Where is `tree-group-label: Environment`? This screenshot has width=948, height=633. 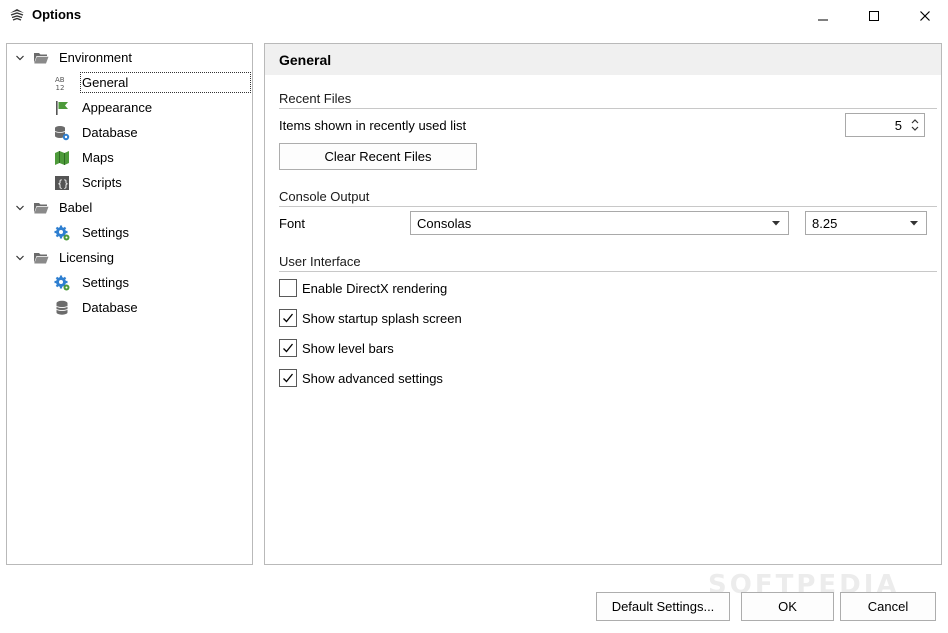 tree-group-label: Environment is located at coordinates (95, 57).